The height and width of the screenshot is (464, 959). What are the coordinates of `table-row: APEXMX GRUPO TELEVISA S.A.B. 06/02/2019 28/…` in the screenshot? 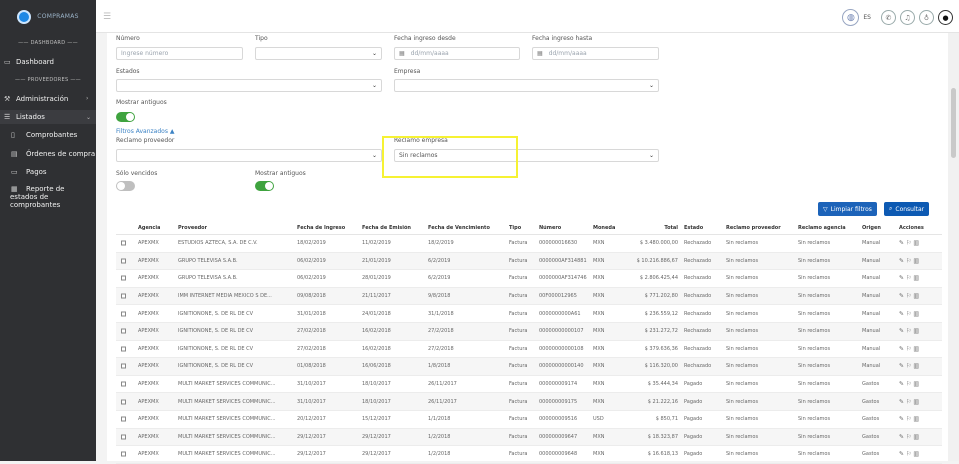 It's located at (529, 279).